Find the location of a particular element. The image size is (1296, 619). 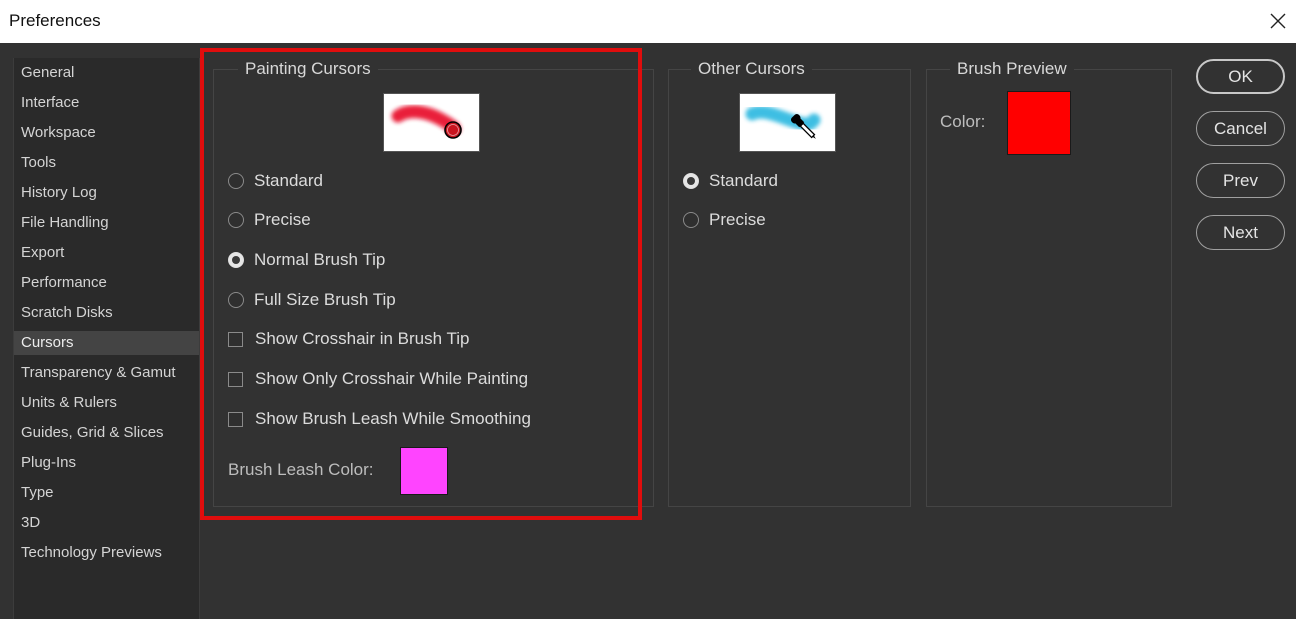

option-label: Full Size Brush Tip is located at coordinates (325, 299).